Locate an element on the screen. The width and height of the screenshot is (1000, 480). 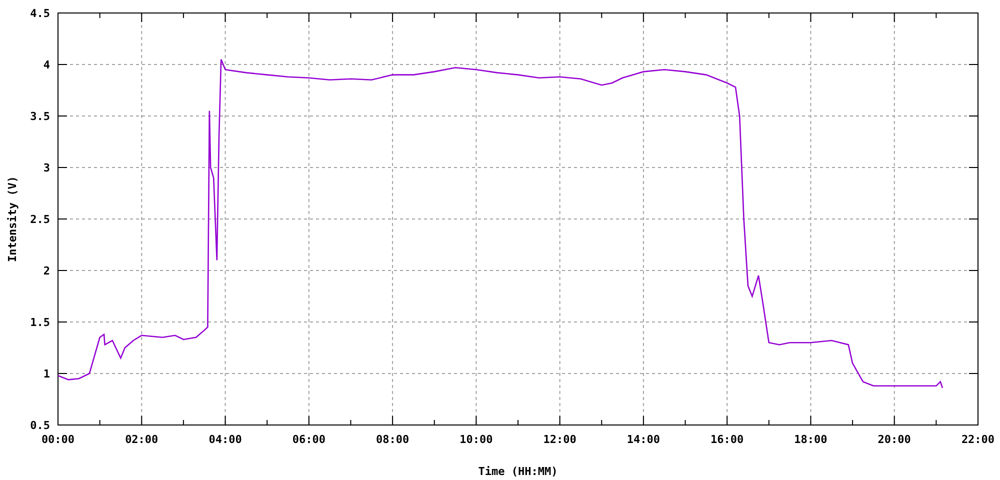
x-tick-label: 04:00 is located at coordinates (225, 439).